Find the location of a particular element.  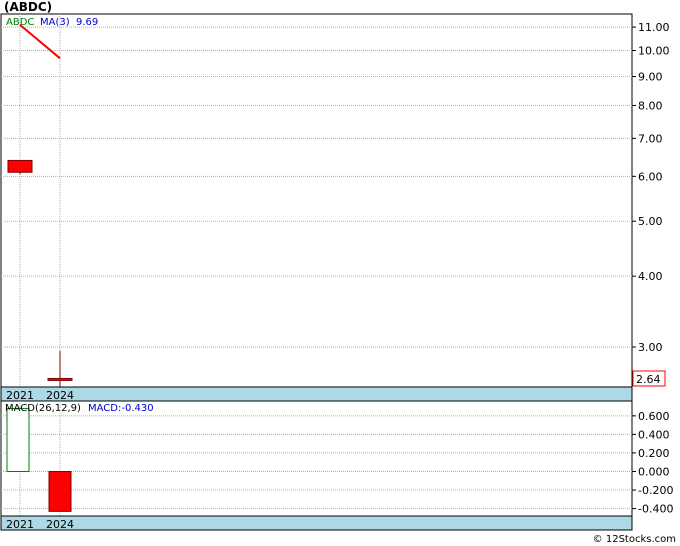

price-legend-ma-value: 9.69 is located at coordinates (87, 22).